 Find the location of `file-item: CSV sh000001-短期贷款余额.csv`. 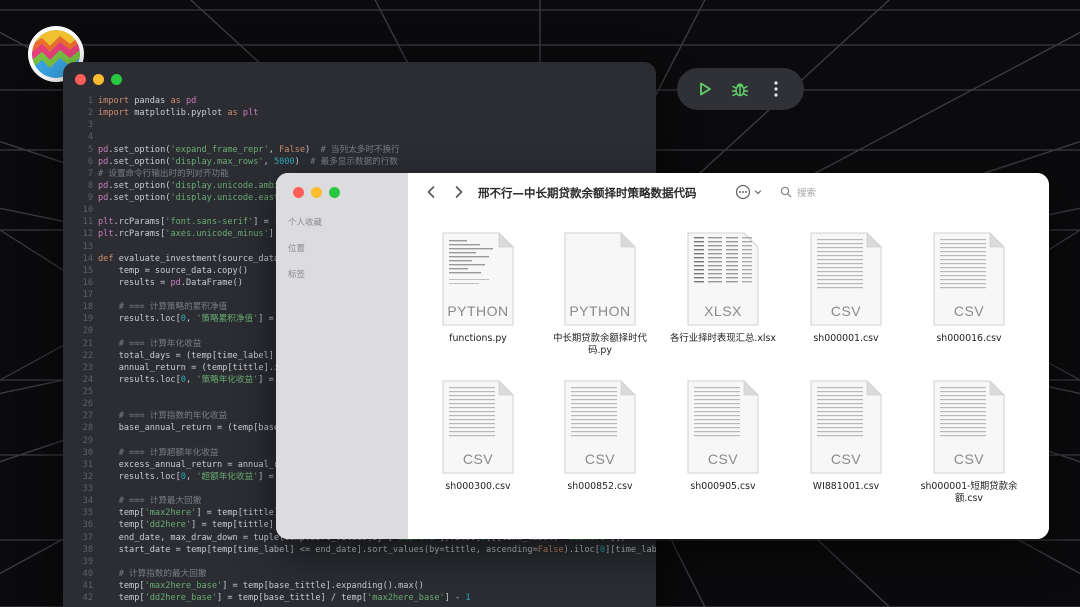

file-item: CSV sh000001-短期贷款余额.csv is located at coordinates (969, 442).